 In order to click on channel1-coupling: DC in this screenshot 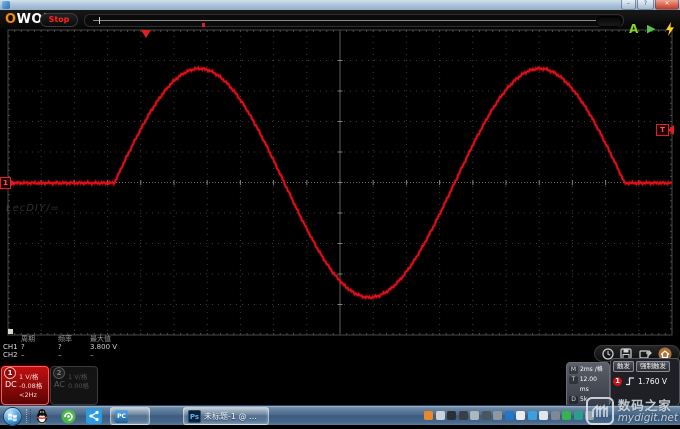, I will do `click(11, 384)`.